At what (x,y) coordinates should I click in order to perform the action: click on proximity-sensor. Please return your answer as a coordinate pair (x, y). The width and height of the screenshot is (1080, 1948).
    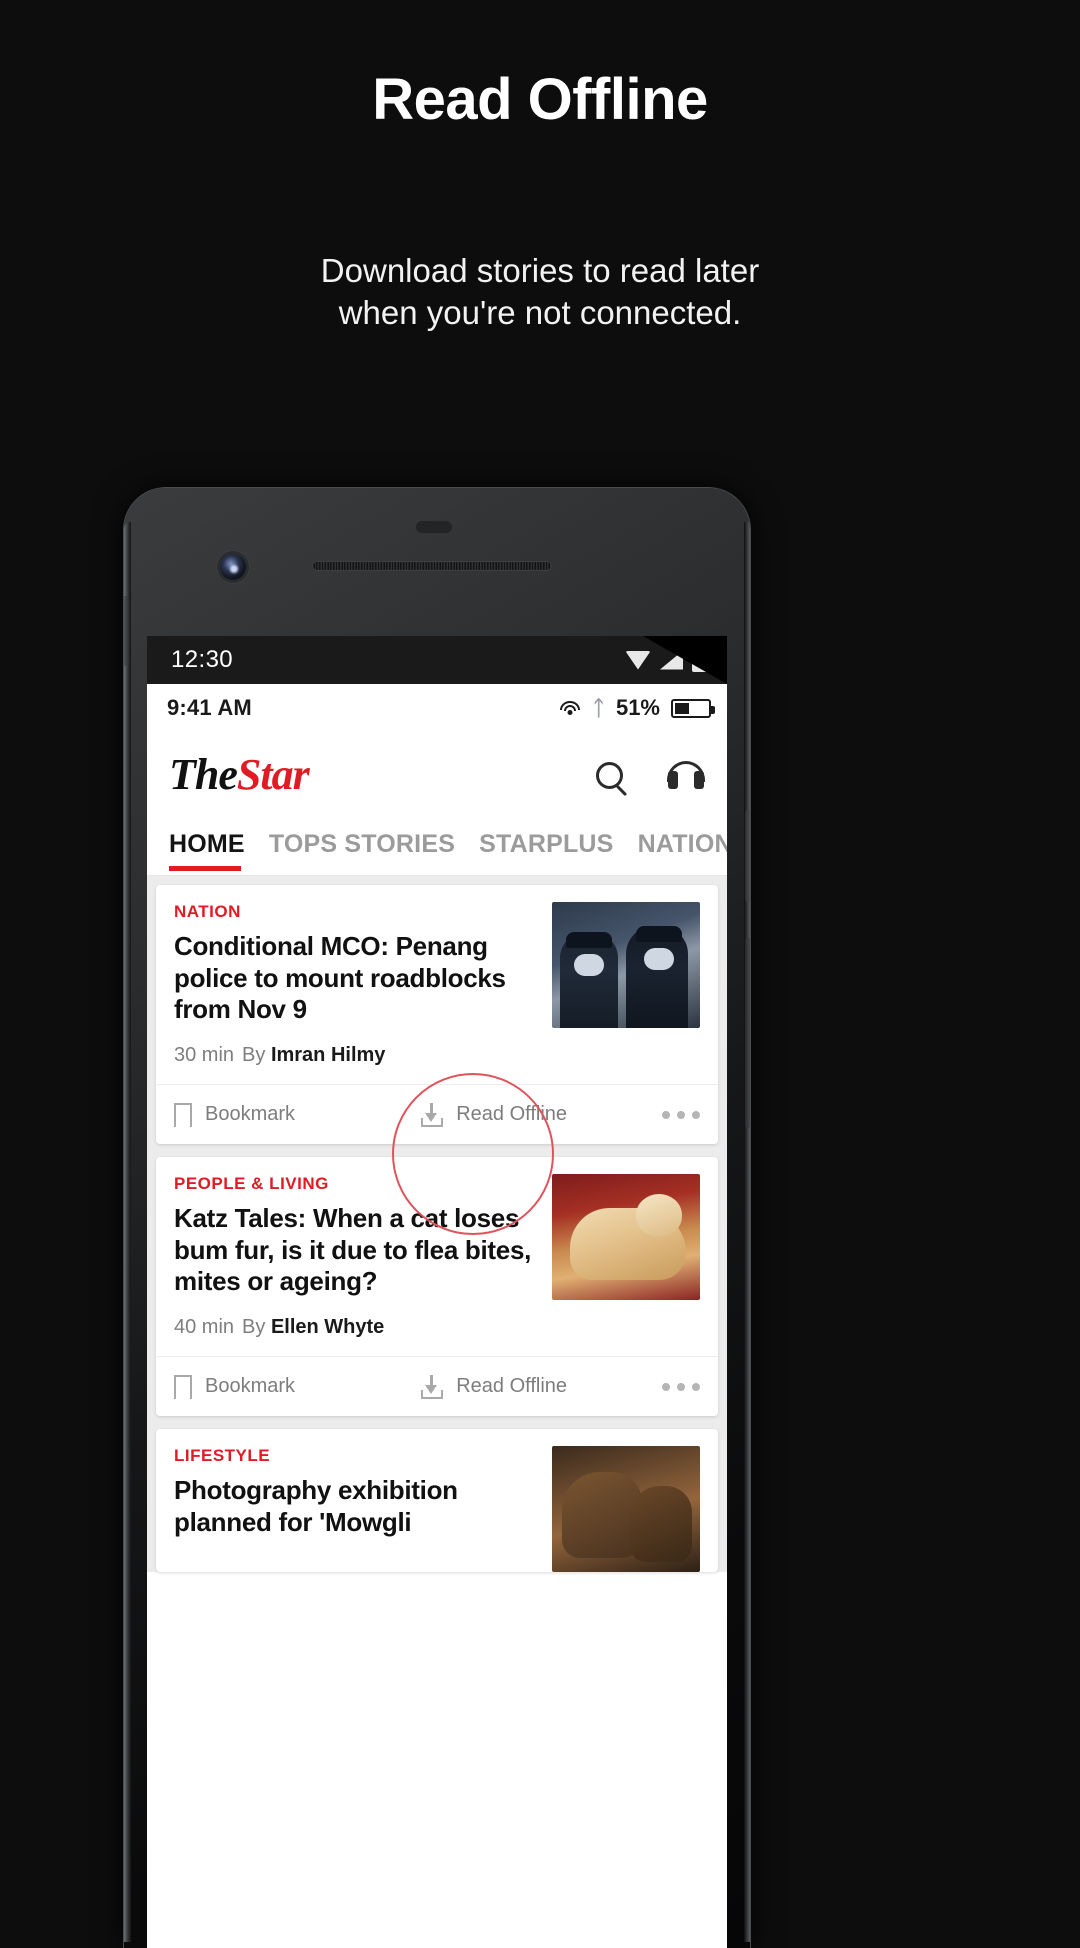
    Looking at the image, I should click on (434, 527).